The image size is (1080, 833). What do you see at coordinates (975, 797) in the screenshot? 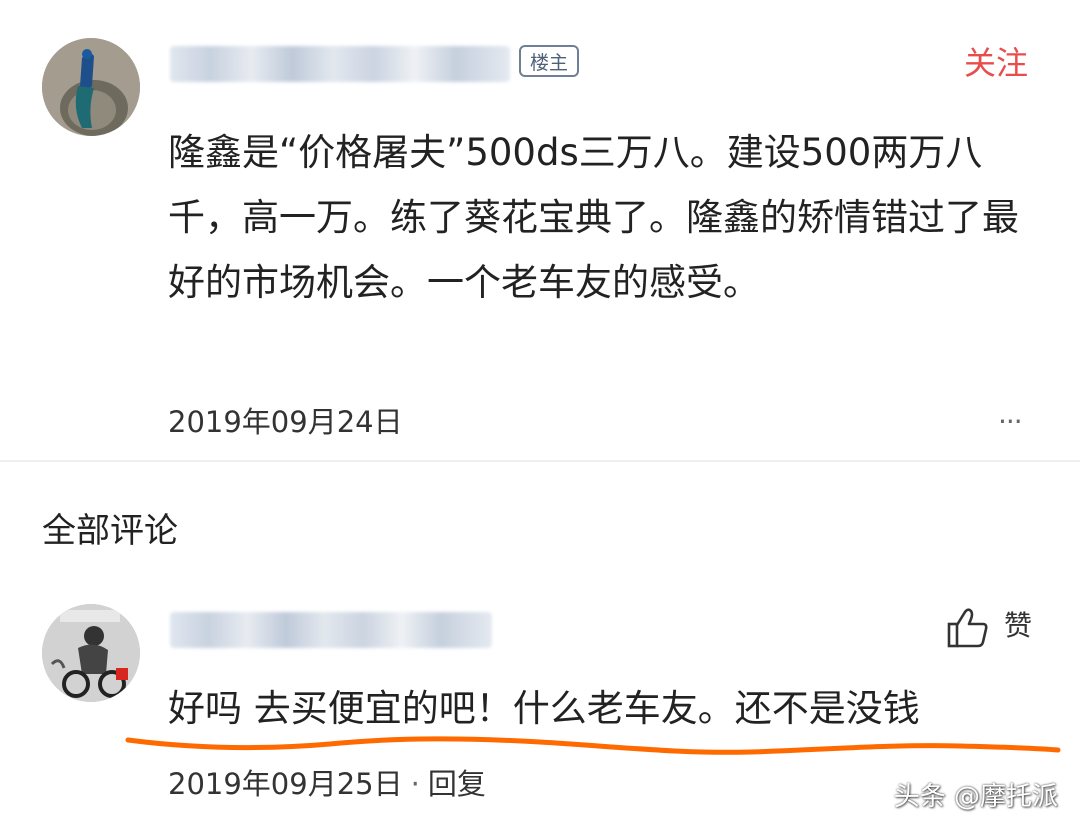
I see `watermark: 头条 @摩托派` at bounding box center [975, 797].